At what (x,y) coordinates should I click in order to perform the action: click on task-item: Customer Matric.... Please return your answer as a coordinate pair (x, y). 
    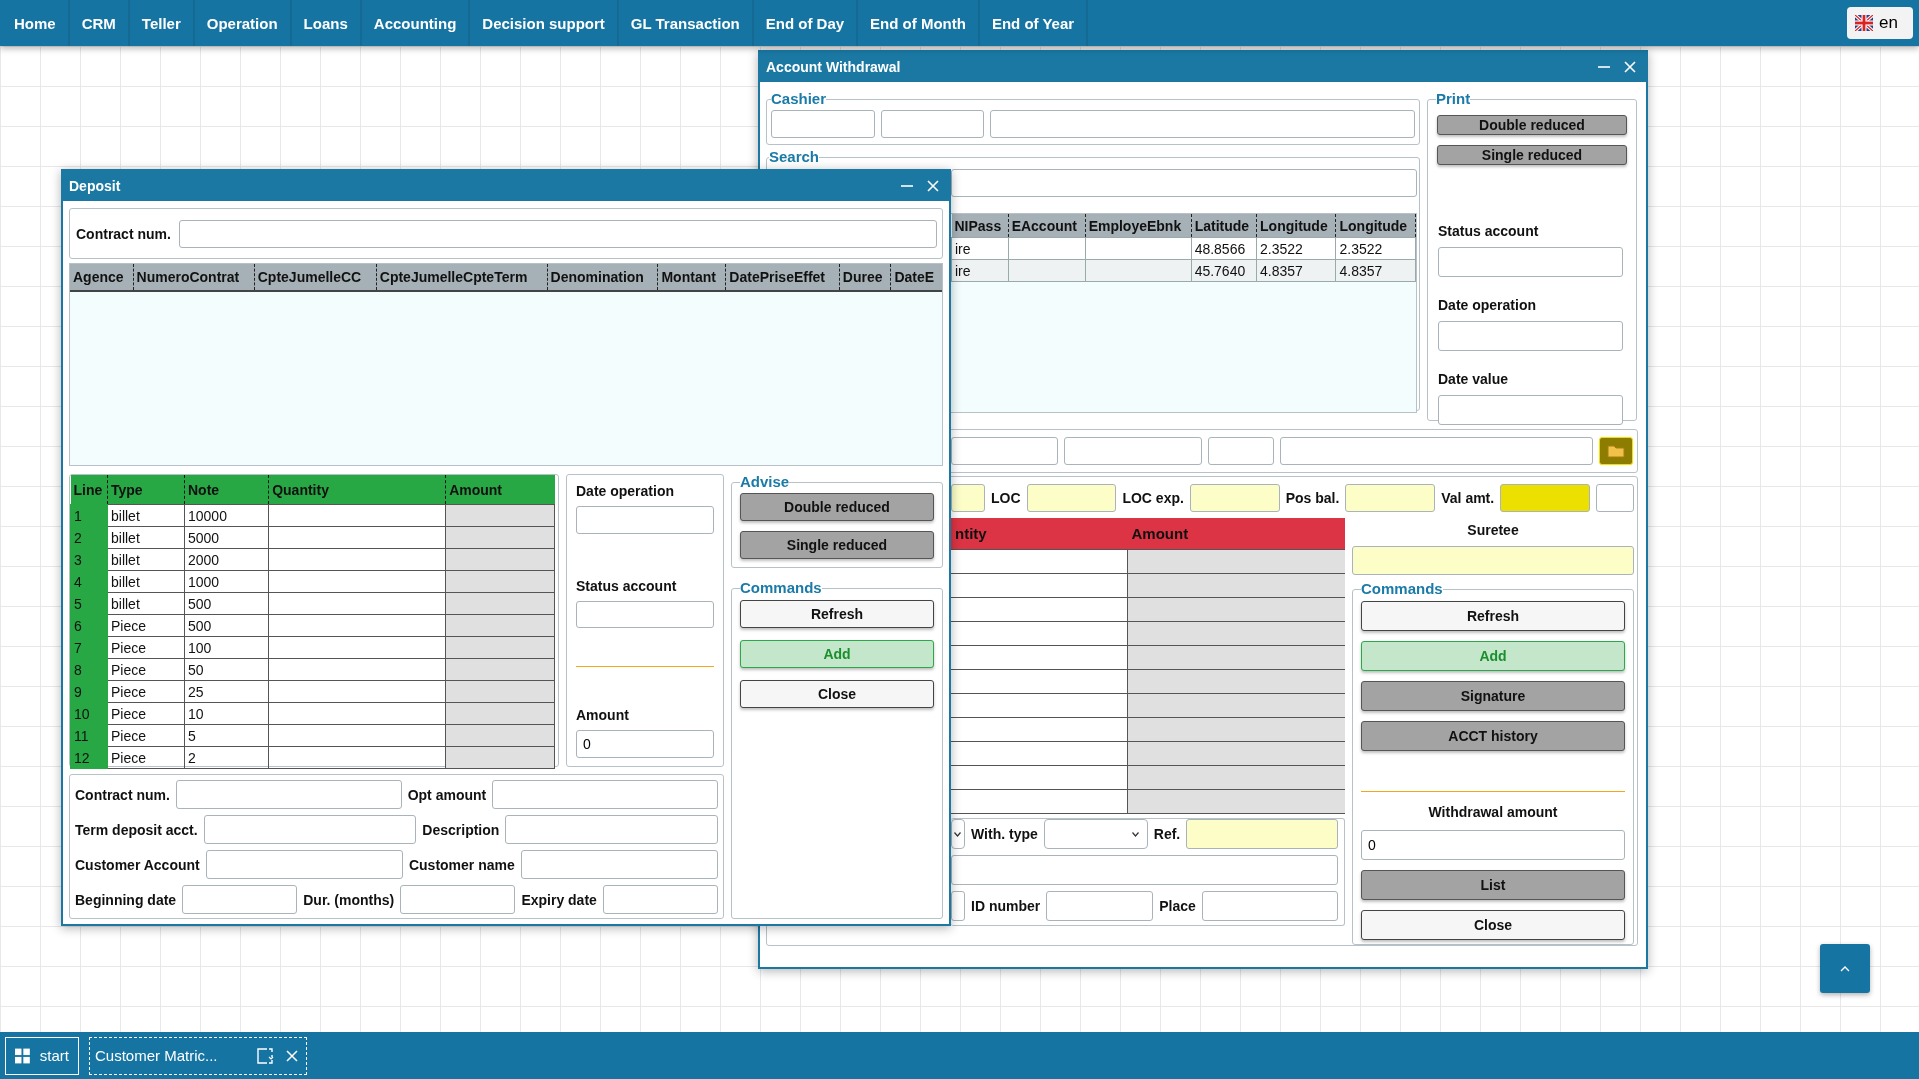
    Looking at the image, I should click on (198, 1055).